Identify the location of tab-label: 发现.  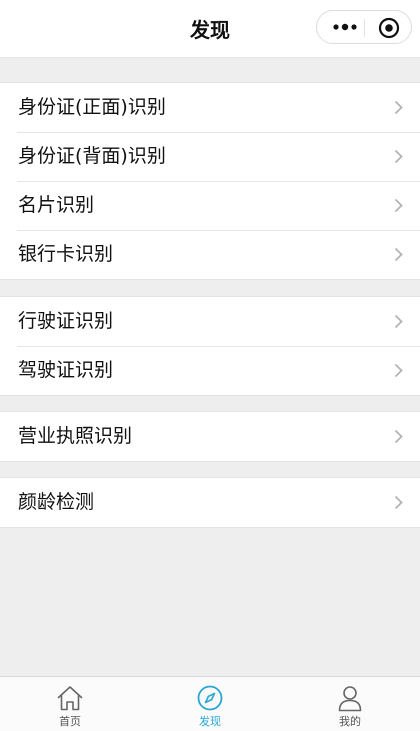
(210, 721).